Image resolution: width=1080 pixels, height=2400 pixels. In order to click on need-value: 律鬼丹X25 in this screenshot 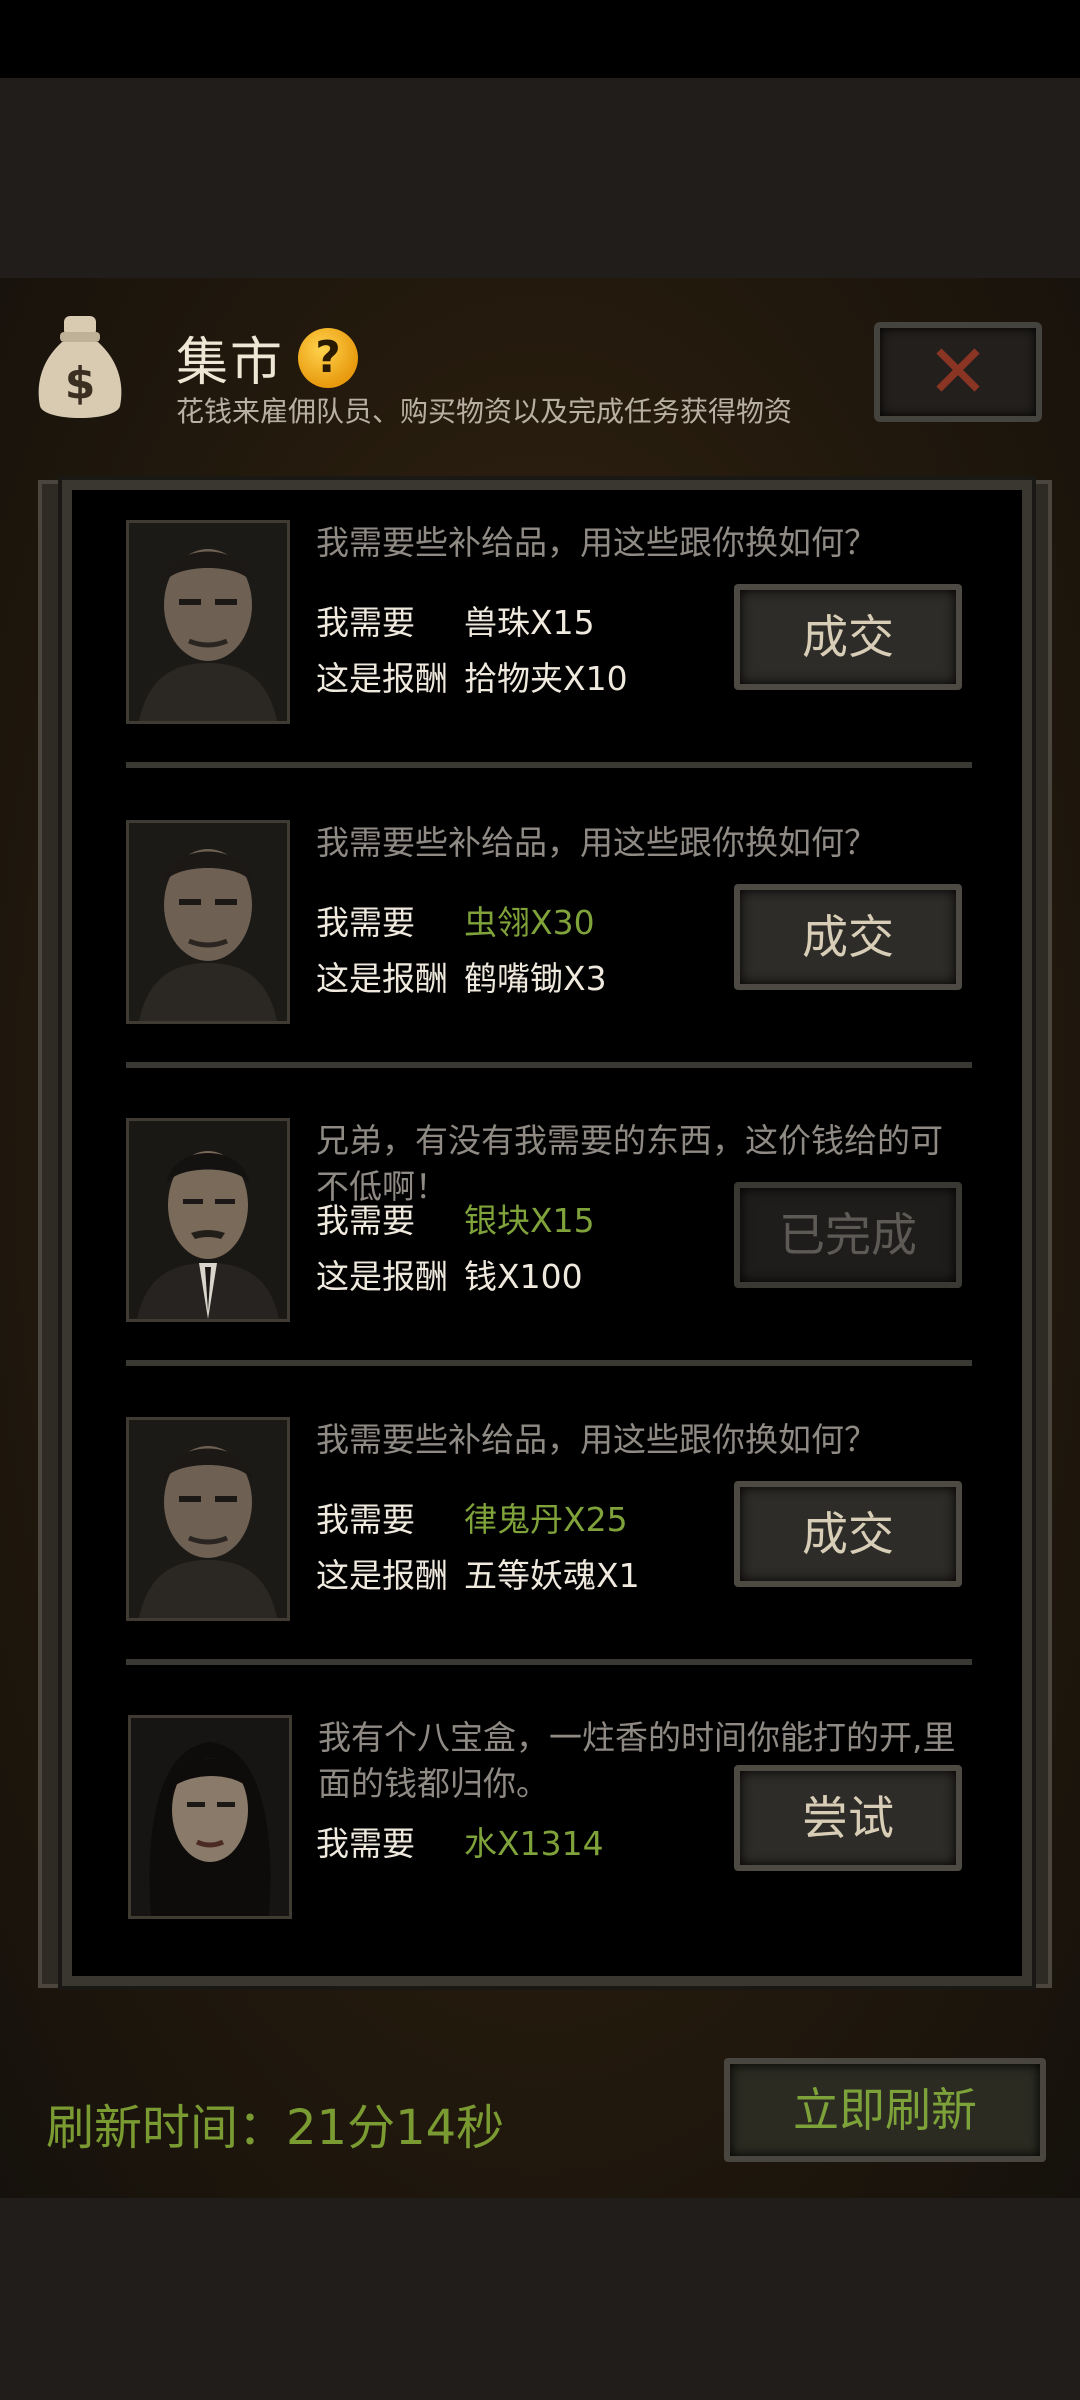, I will do `click(546, 1519)`.